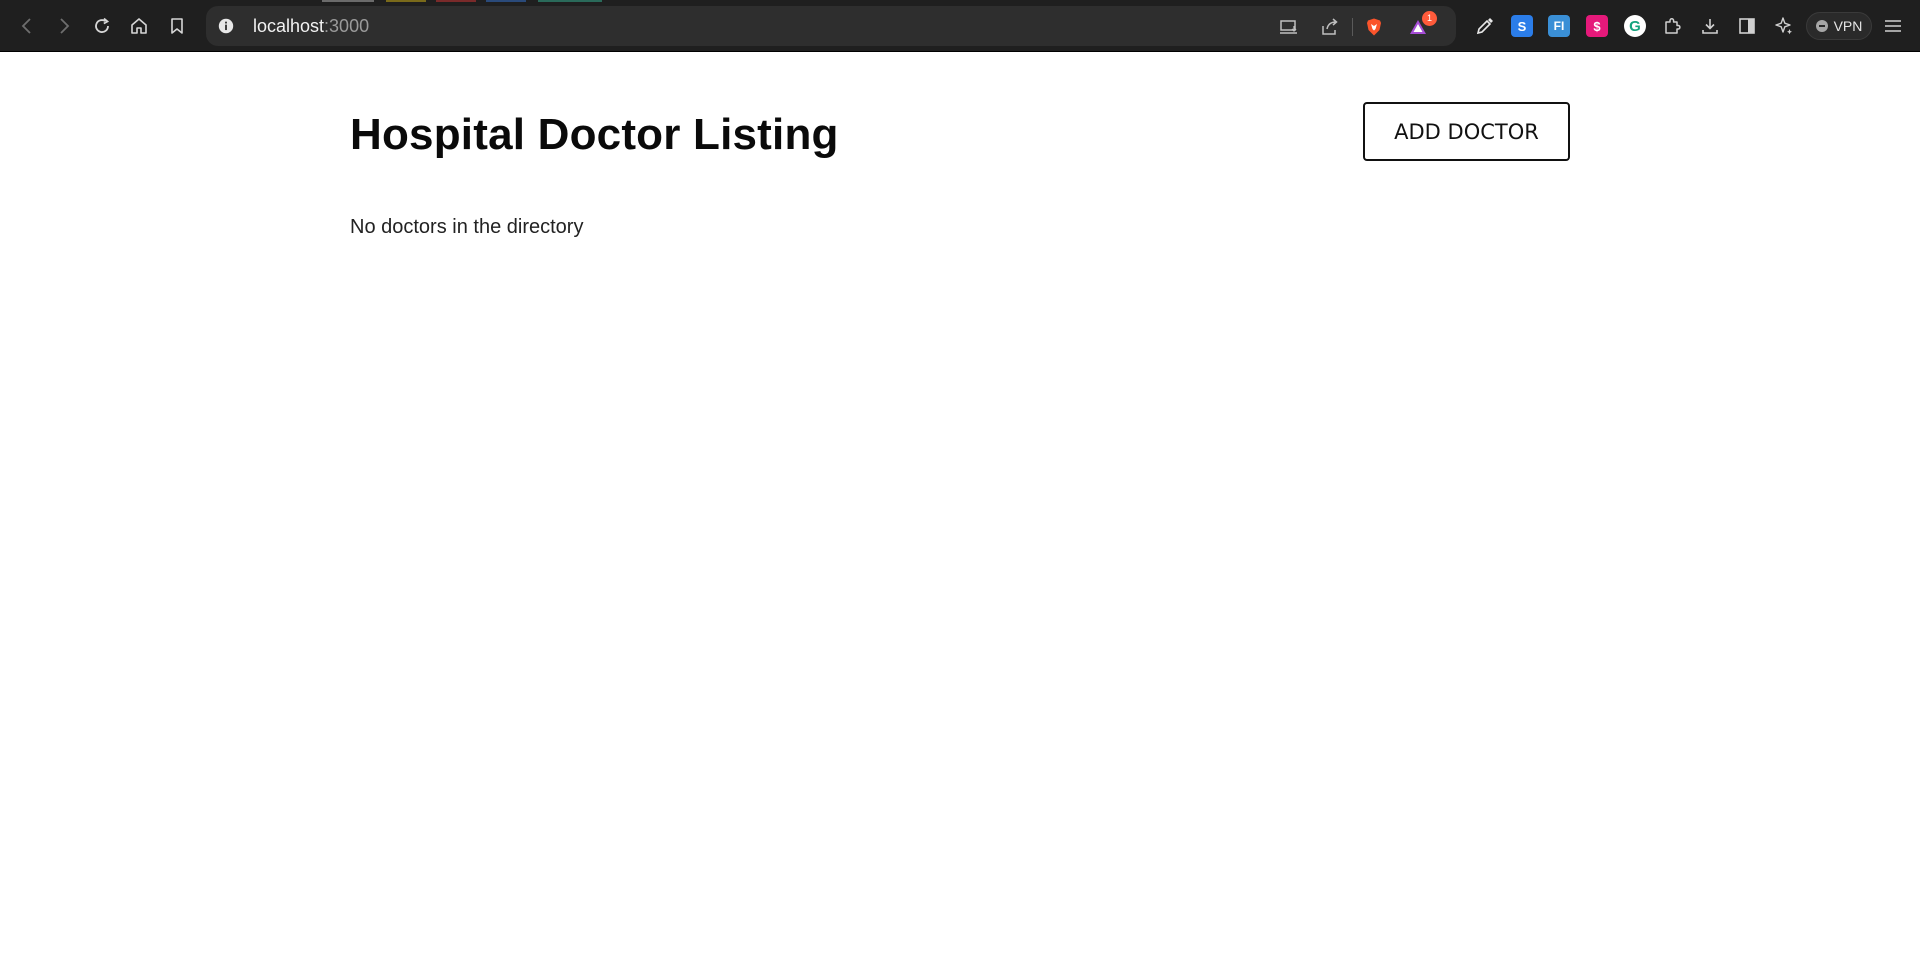  I want to click on reload-button, so click(102, 26).